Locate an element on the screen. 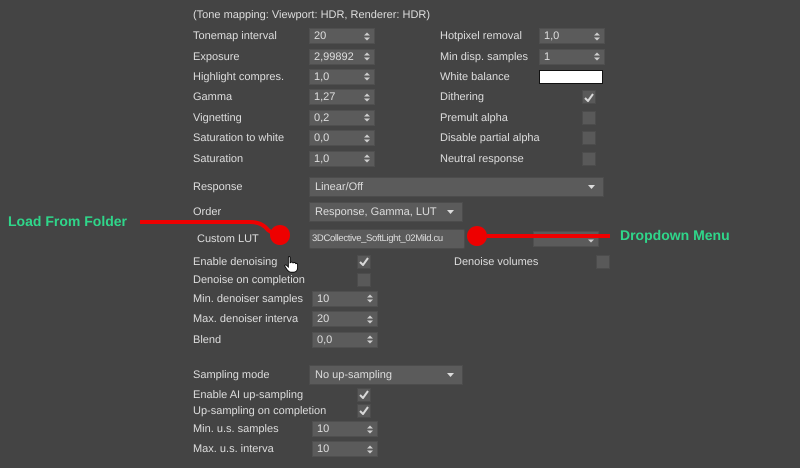  field-label: Denoise volumes is located at coordinates (497, 262).